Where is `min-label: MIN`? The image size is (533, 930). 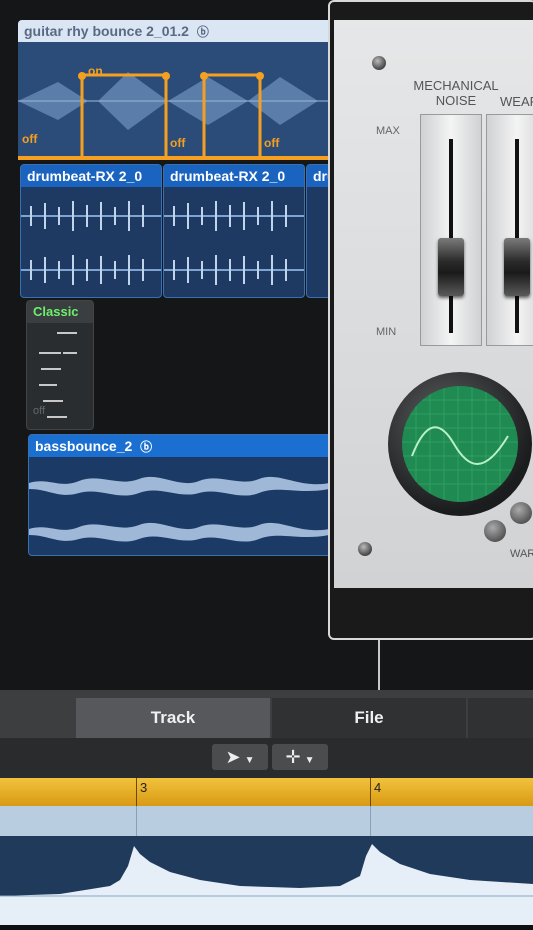 min-label: MIN is located at coordinates (386, 332).